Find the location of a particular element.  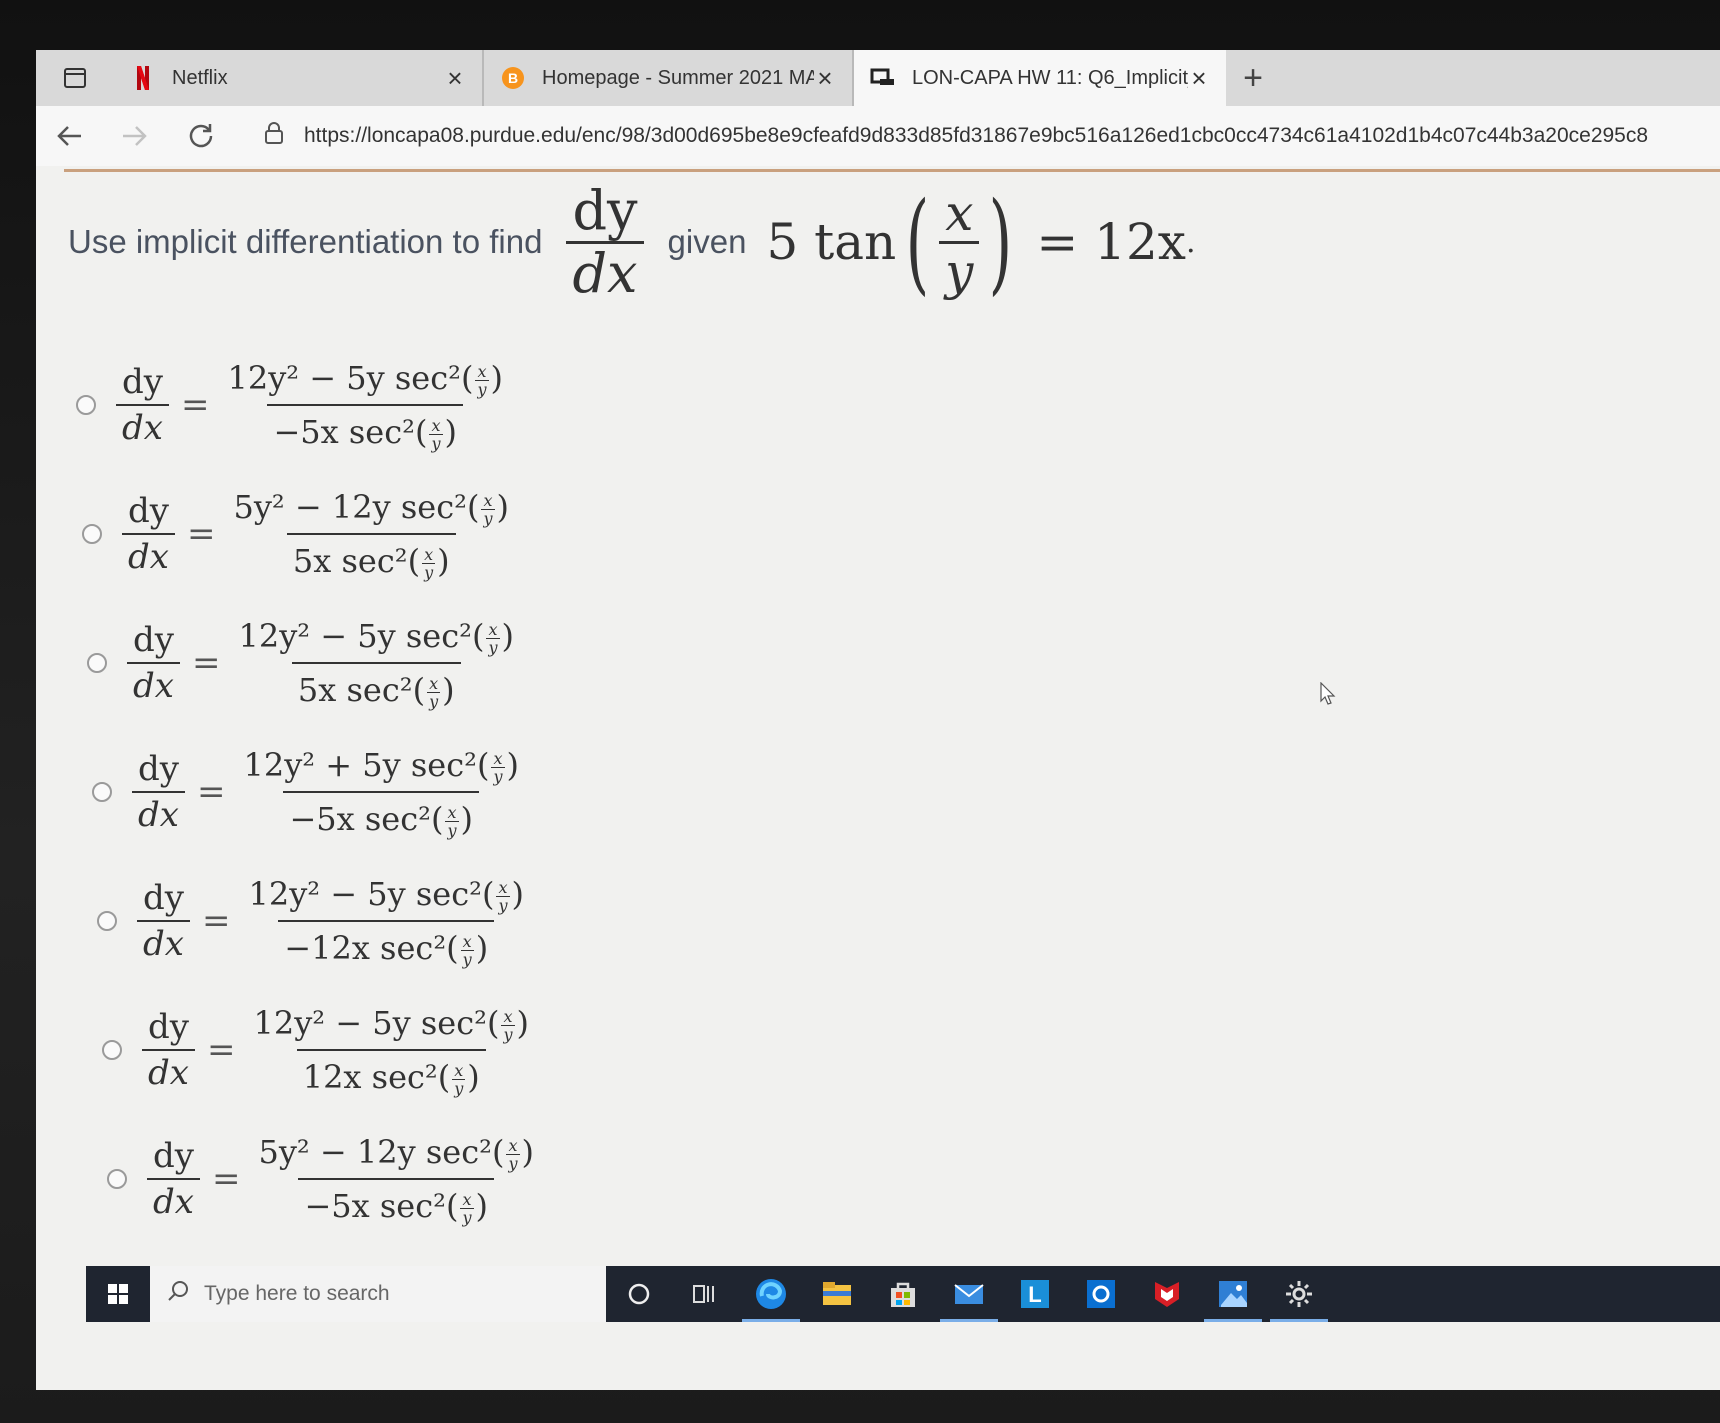

windows-logo-icon is located at coordinates (118, 1294).